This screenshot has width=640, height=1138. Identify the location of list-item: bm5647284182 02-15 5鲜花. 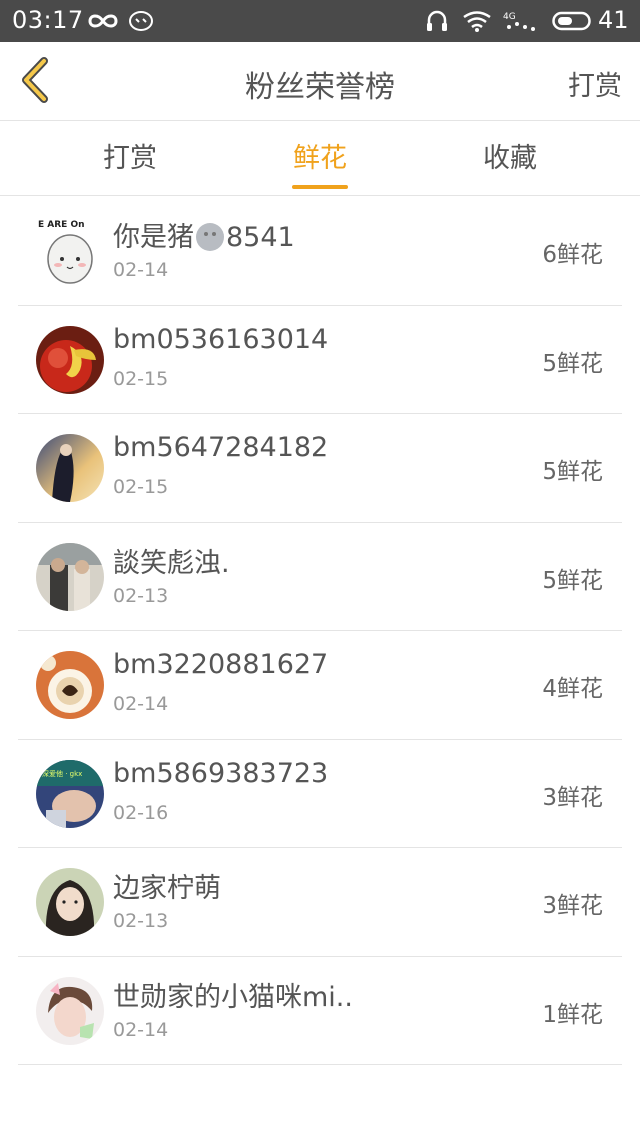
(320, 468).